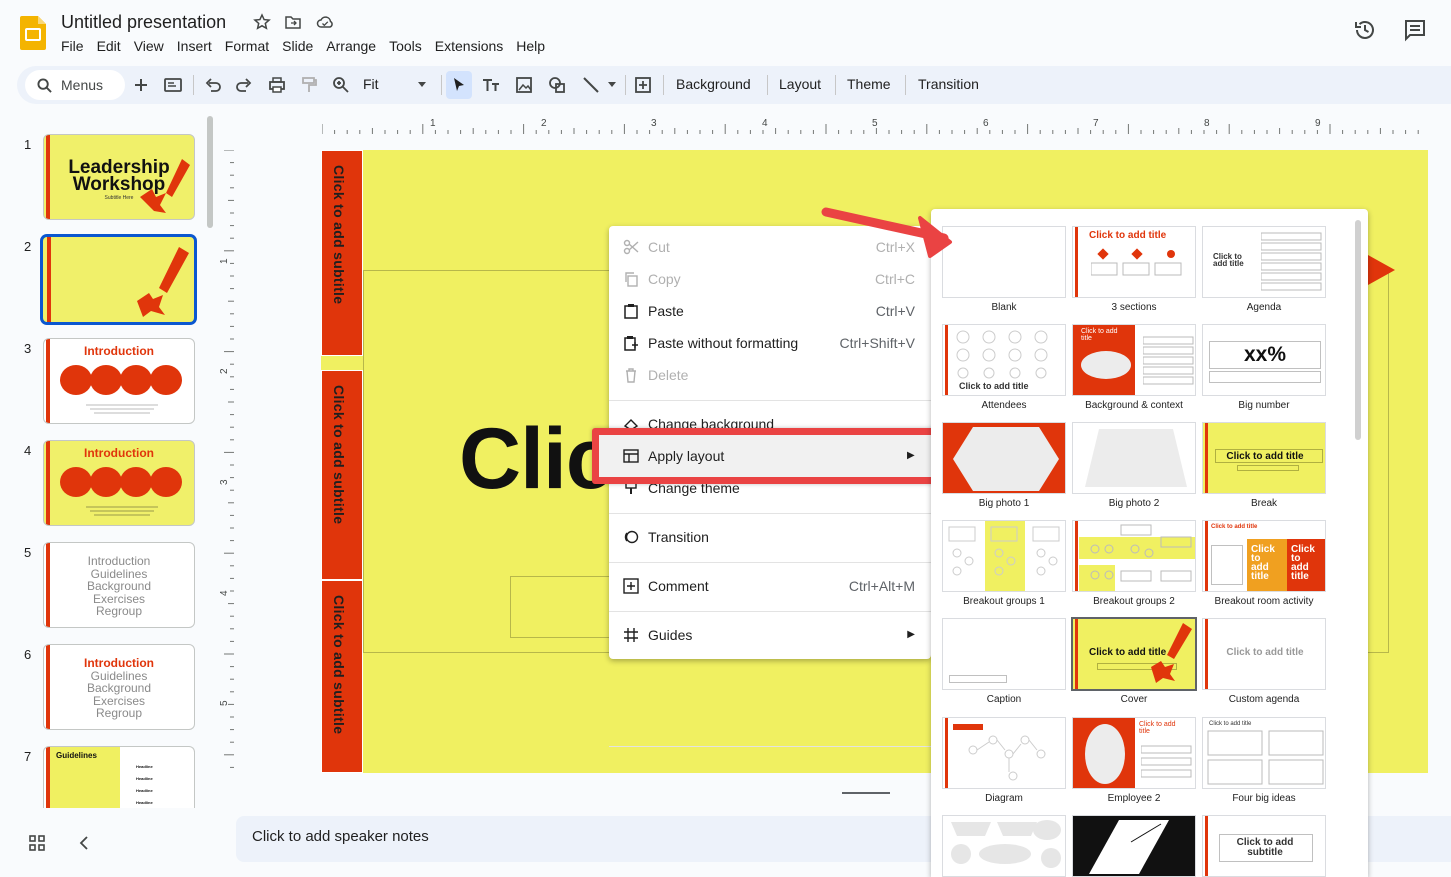  Describe the element at coordinates (770, 611) in the screenshot. I see `menu-separator` at that location.